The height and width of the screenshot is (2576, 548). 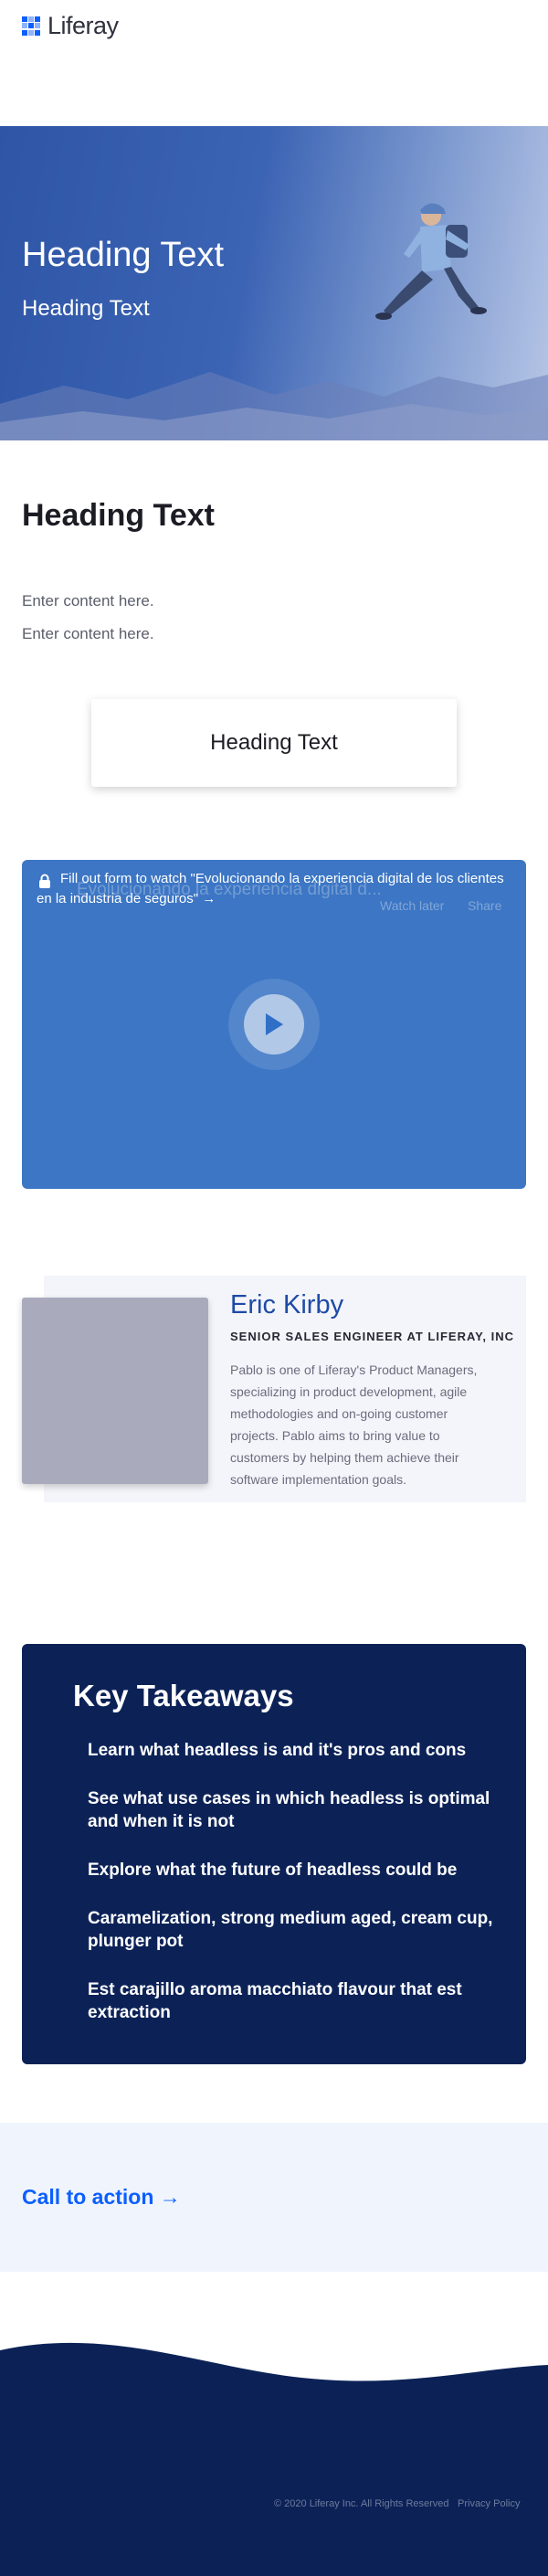 I want to click on liferay-logo-icon, so click(x=32, y=26).